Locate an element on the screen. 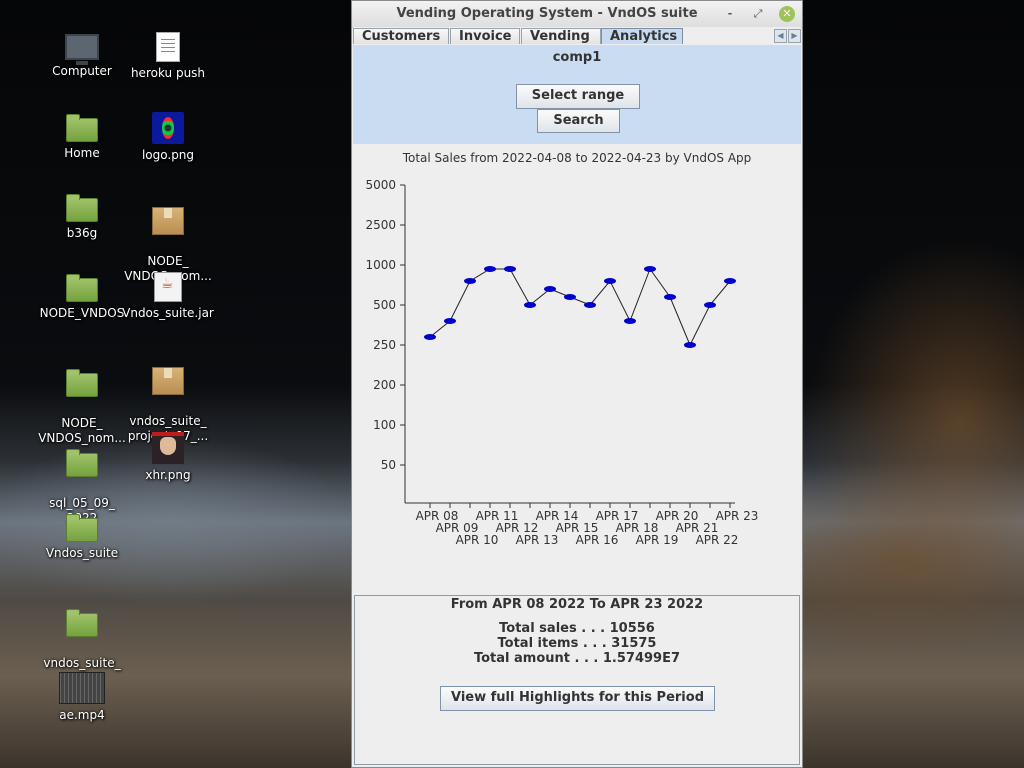 The width and height of the screenshot is (1024, 768). summary-total-items: Total items . . . 31575 is located at coordinates (577, 643).